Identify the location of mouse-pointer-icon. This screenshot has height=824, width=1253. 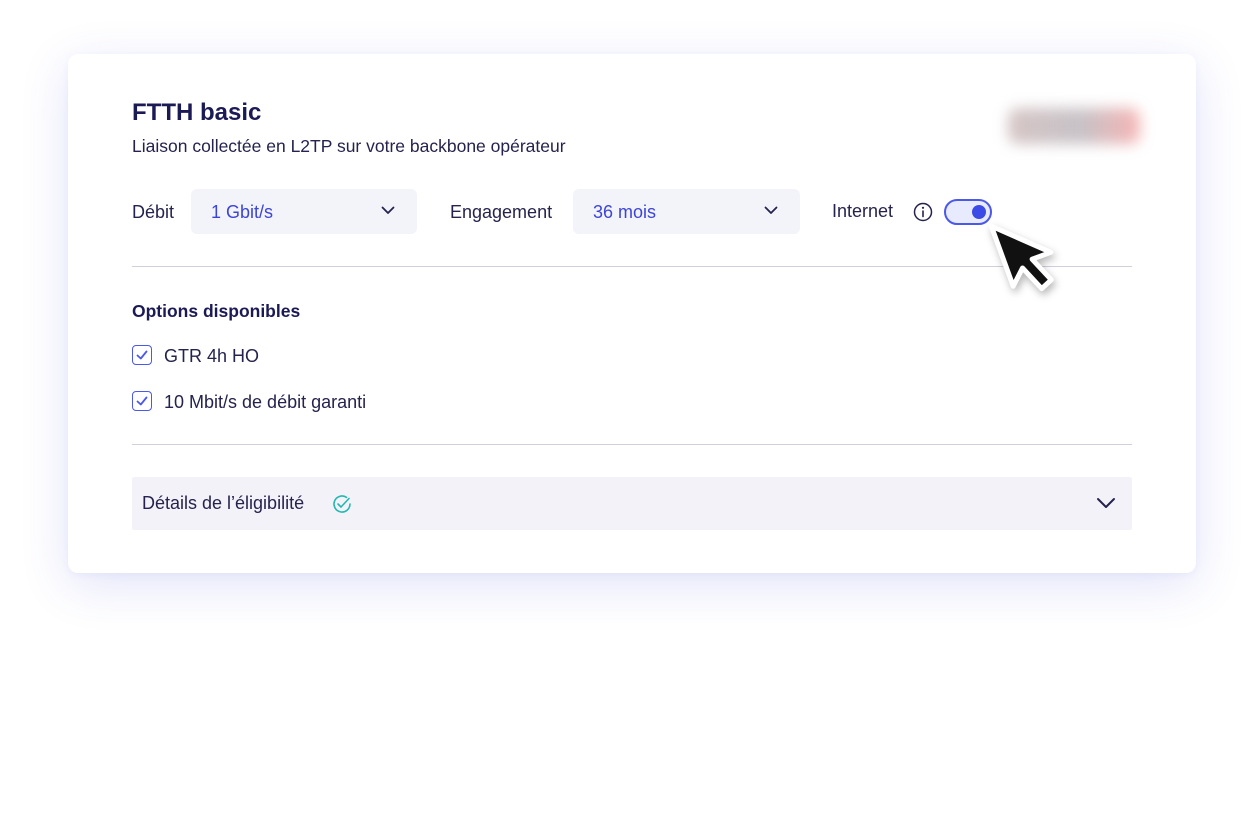
(1021, 257).